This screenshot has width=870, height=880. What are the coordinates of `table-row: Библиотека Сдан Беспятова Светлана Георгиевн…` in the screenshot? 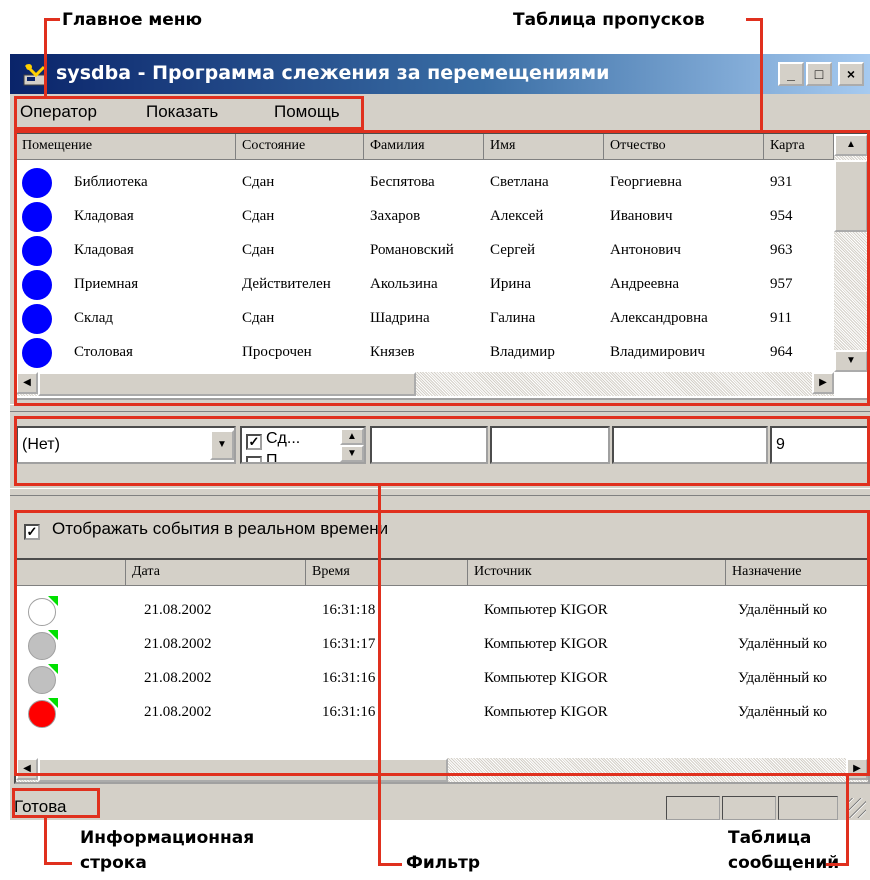 It's located at (425, 183).